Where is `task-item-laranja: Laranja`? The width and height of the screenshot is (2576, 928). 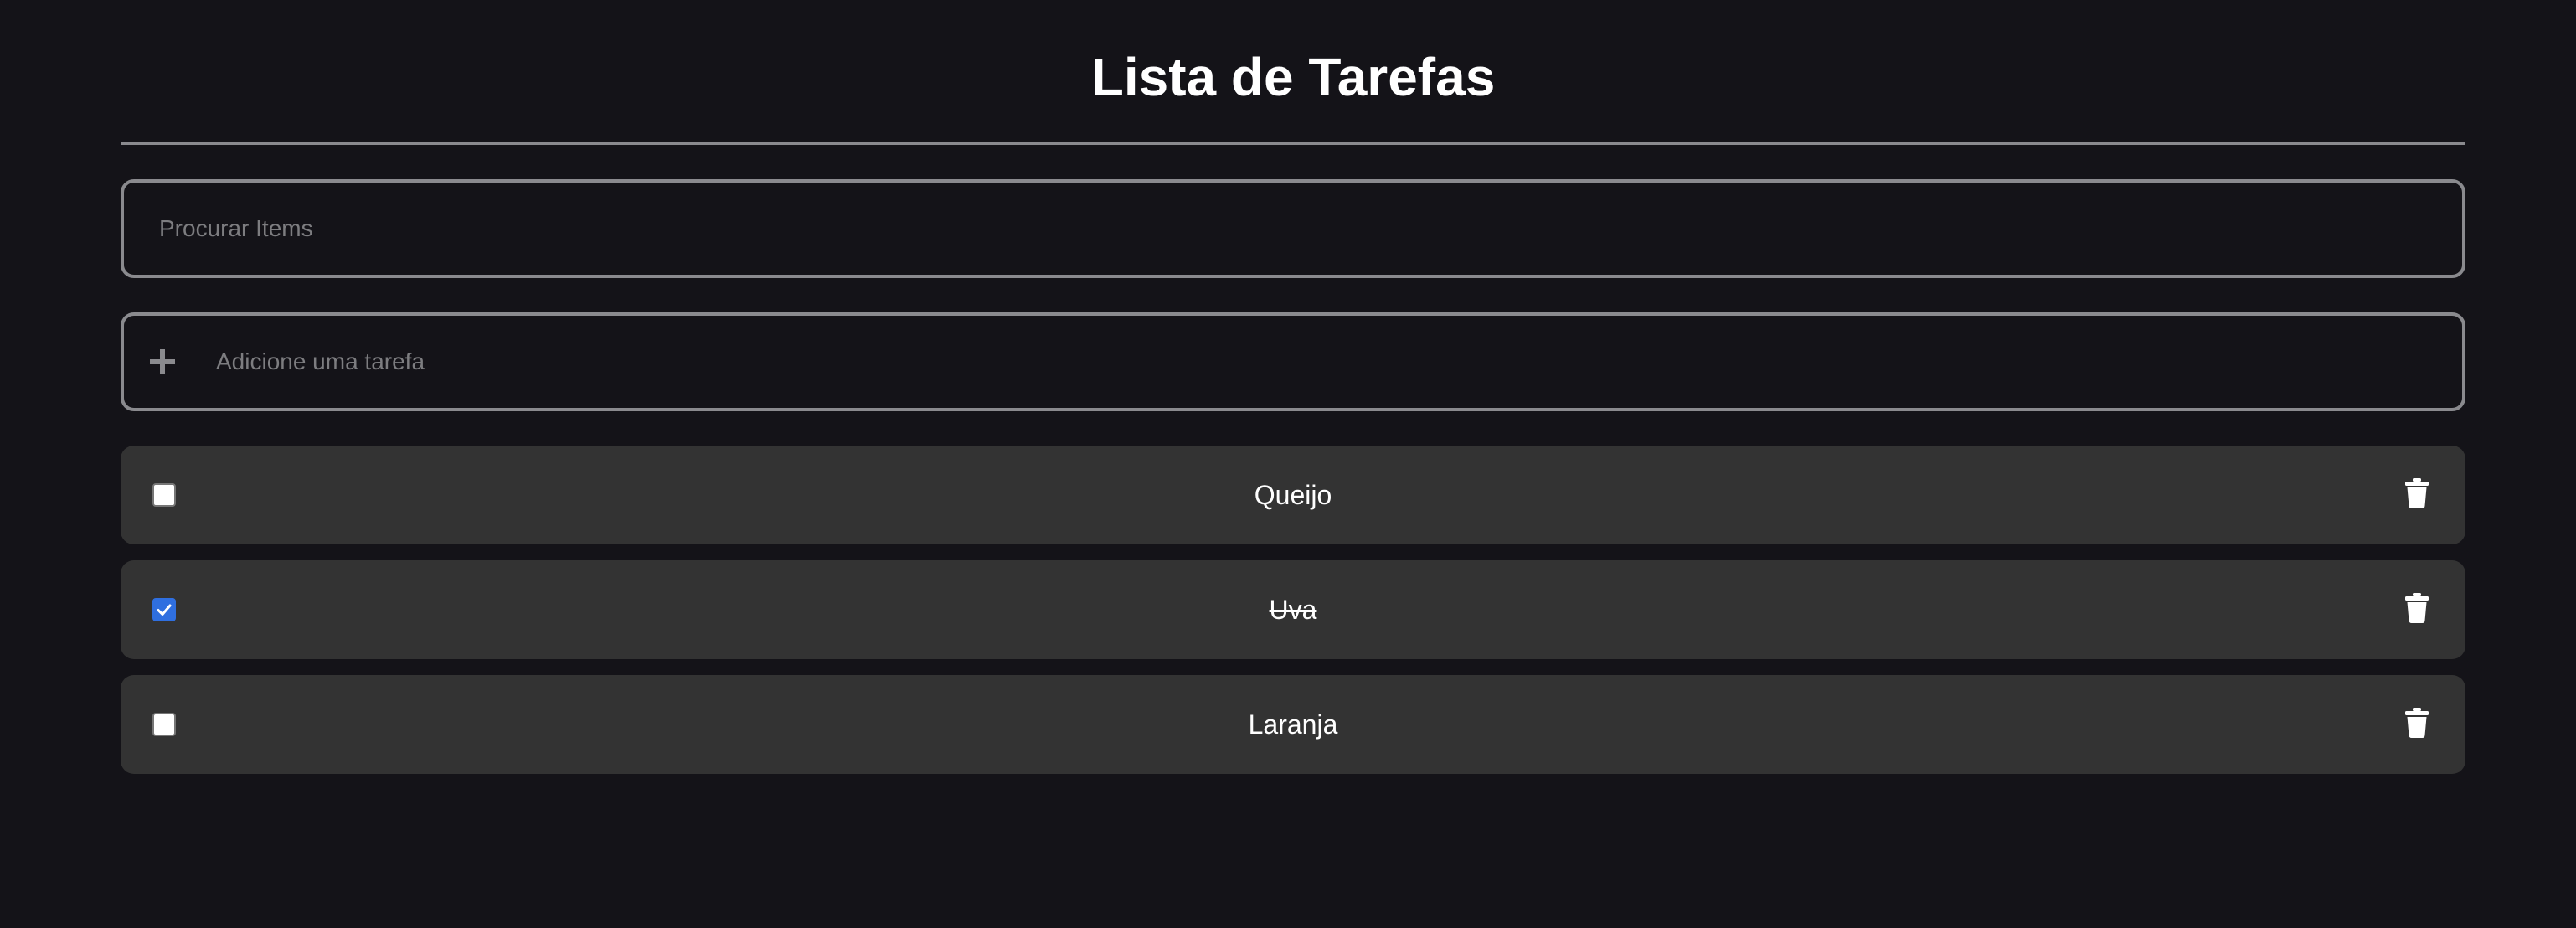 task-item-laranja: Laranja is located at coordinates (1293, 724).